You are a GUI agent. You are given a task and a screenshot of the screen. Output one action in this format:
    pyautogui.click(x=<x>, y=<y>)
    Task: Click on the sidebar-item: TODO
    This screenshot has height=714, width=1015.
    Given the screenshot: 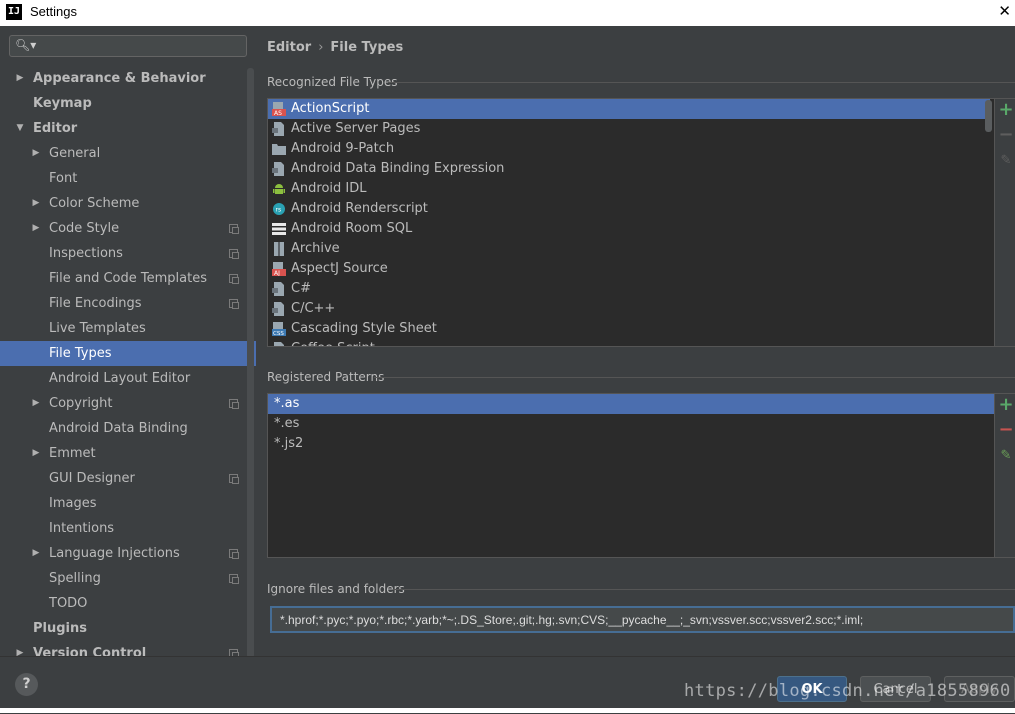 What is the action you would take?
    pyautogui.click(x=128, y=603)
    